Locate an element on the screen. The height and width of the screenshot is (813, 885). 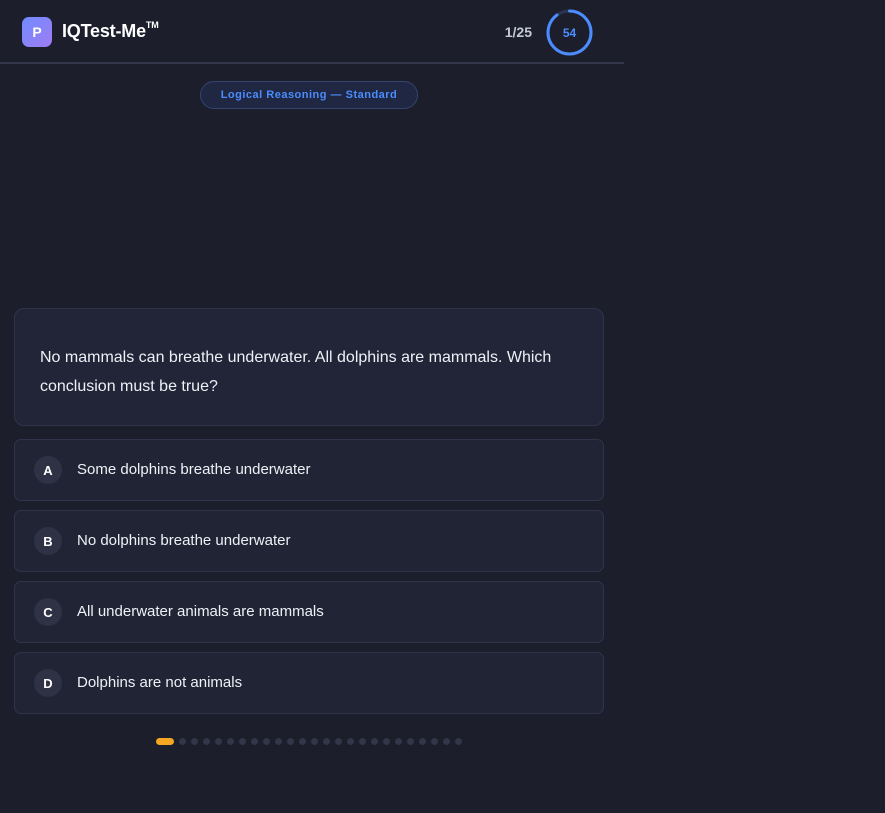
option-letter-badge: D is located at coordinates (48, 683).